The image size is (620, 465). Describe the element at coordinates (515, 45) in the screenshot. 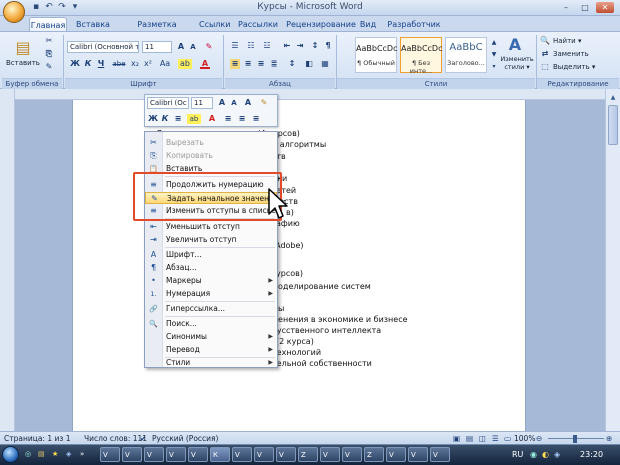

I see `change-styles-icon: A` at that location.